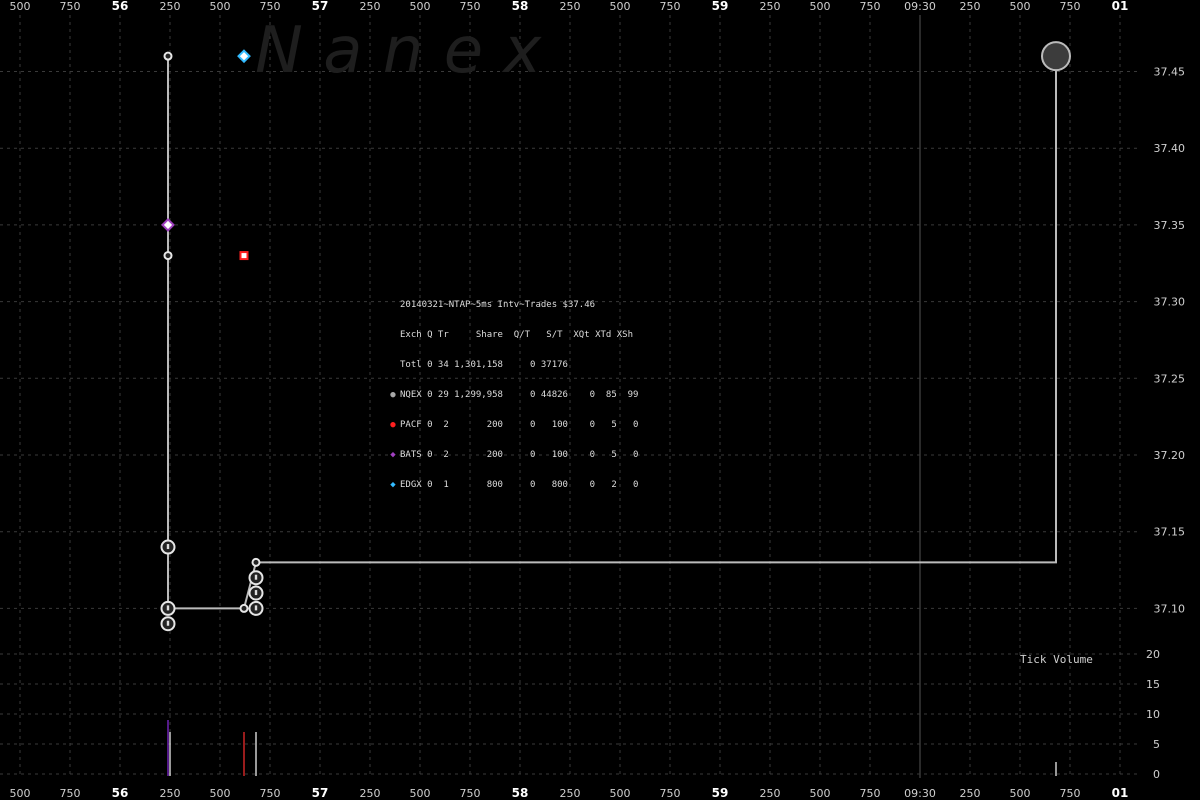 Image resolution: width=1200 pixels, height=800 pixels. Describe the element at coordinates (1153, 654) in the screenshot. I see `volume-tick-label: 20` at that location.